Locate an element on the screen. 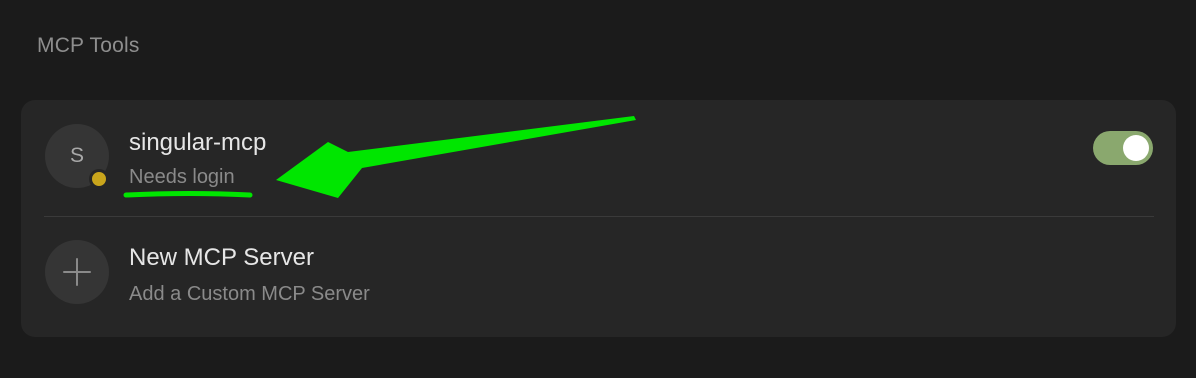 The image size is (1196, 378). plus-icon is located at coordinates (77, 272).